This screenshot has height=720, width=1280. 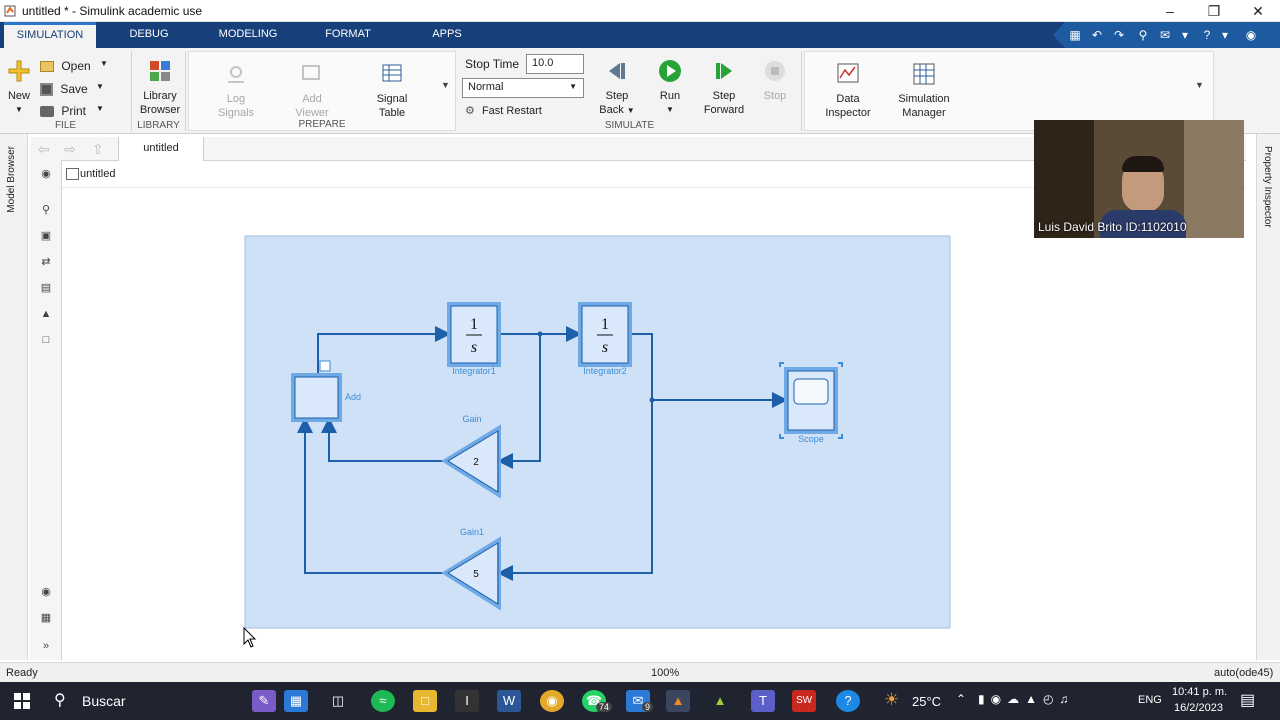 What do you see at coordinates (552, 701) in the screenshot?
I see `chrome-icon: ◉` at bounding box center [552, 701].